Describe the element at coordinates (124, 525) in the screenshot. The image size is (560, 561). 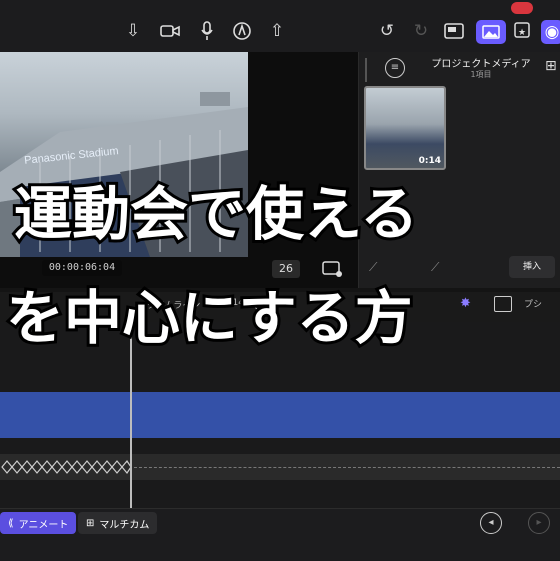
I see `multicam-label: マルチカム` at that location.